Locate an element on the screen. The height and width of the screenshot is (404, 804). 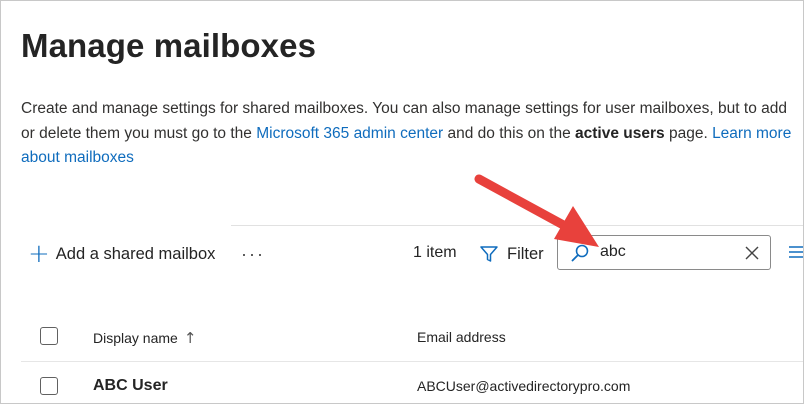
filter-icon is located at coordinates (489, 254).